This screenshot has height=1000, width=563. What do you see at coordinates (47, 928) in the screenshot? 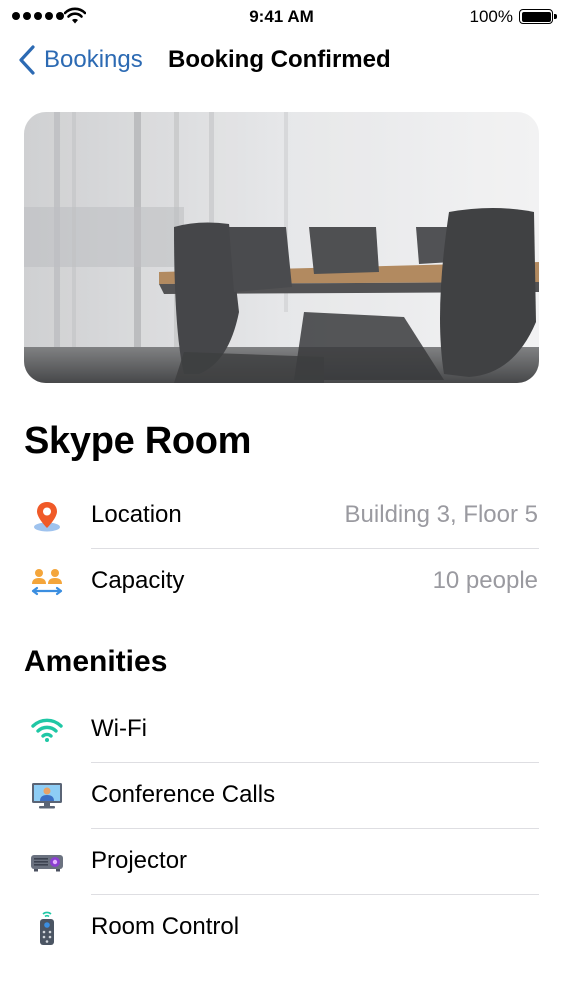
I see `remote-control-icon` at bounding box center [47, 928].